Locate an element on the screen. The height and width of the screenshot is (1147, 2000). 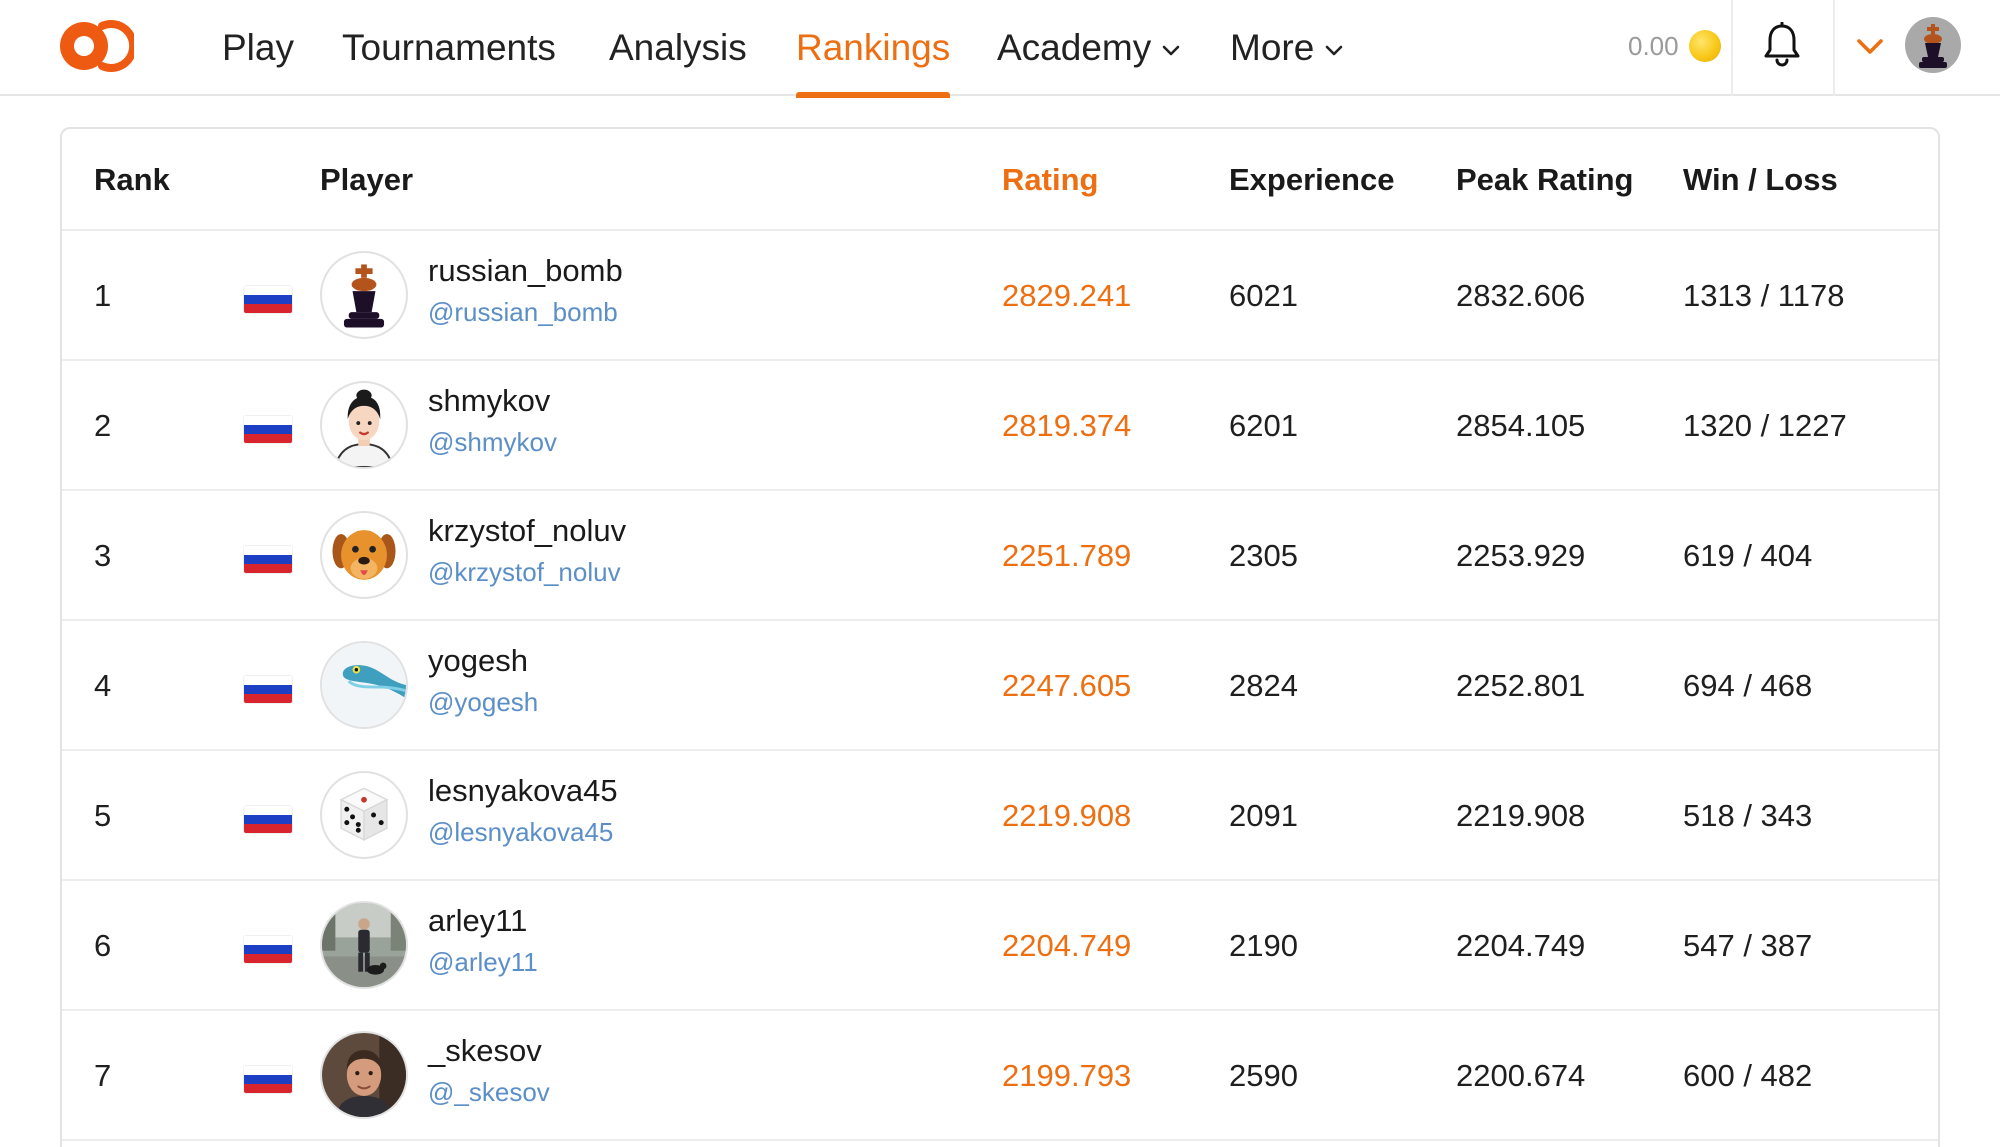
experience-cell: 2190 is located at coordinates (1263, 945).